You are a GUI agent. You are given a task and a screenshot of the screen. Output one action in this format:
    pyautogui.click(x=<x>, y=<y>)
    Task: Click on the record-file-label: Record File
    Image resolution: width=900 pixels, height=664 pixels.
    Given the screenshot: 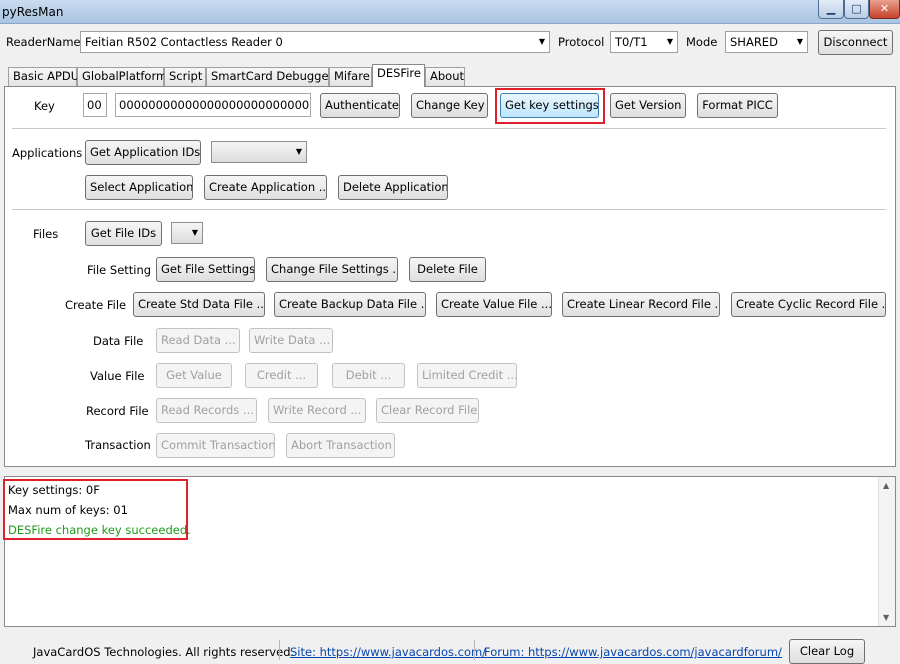 What is the action you would take?
    pyautogui.click(x=117, y=411)
    